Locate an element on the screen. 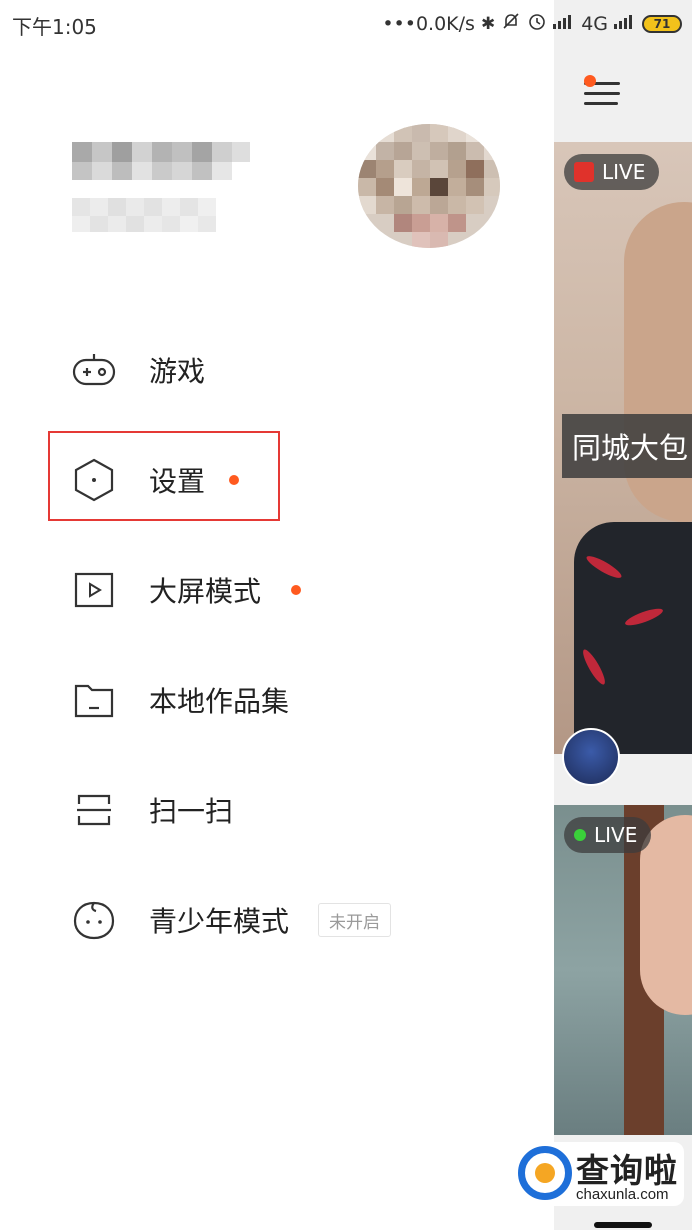 The height and width of the screenshot is (1230, 692). child-face-icon is located at coordinates (94, 920).